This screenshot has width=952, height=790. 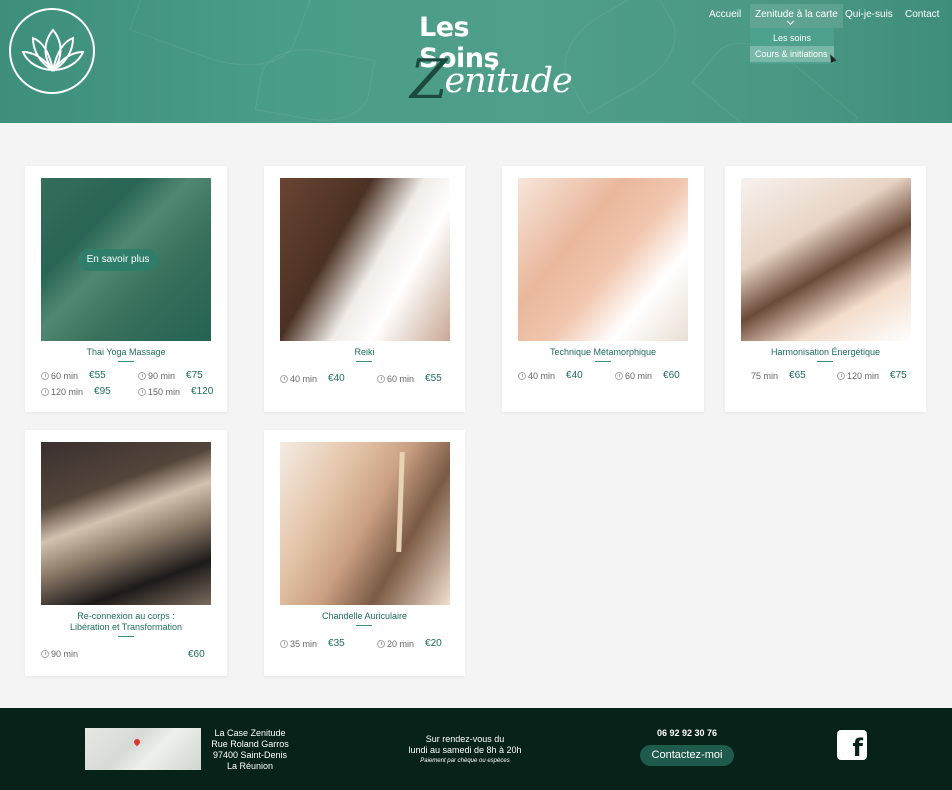 I want to click on harmonisation-photo, so click(x=826, y=259).